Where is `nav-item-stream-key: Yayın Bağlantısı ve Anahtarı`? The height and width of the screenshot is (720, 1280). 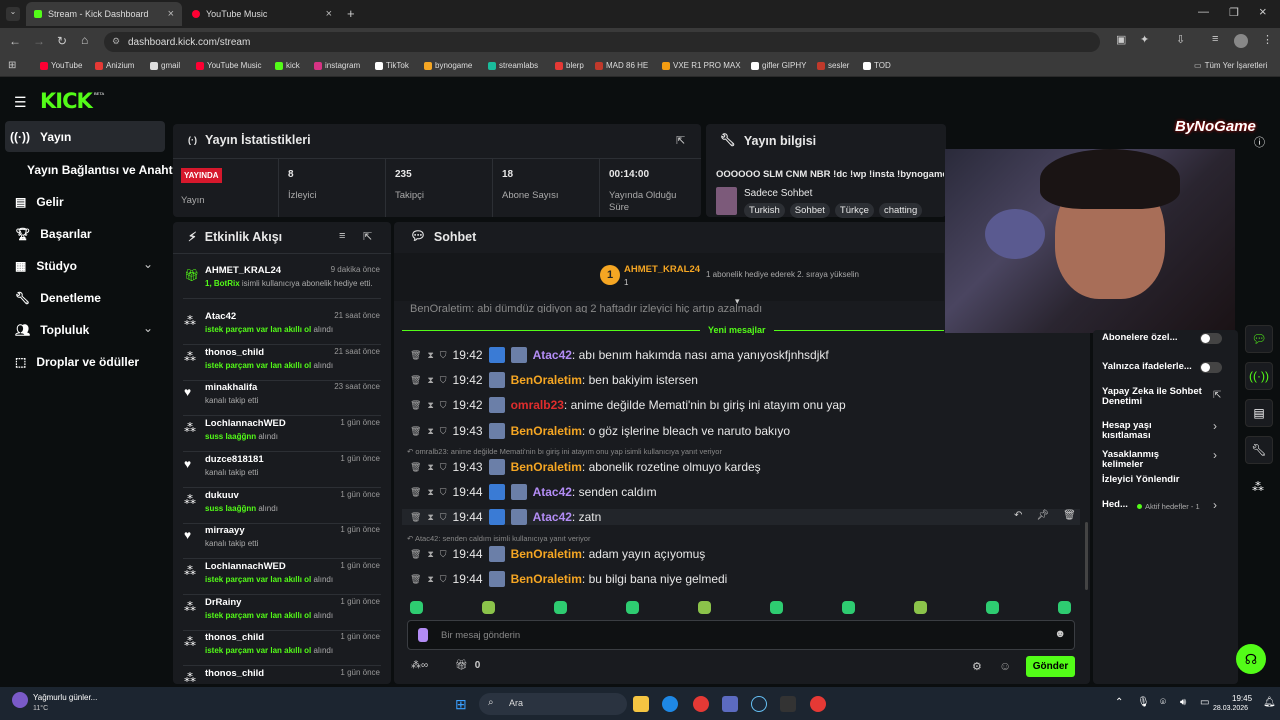 nav-item-stream-key: Yayın Bağlantısı ve Anahtarı is located at coordinates (107, 170).